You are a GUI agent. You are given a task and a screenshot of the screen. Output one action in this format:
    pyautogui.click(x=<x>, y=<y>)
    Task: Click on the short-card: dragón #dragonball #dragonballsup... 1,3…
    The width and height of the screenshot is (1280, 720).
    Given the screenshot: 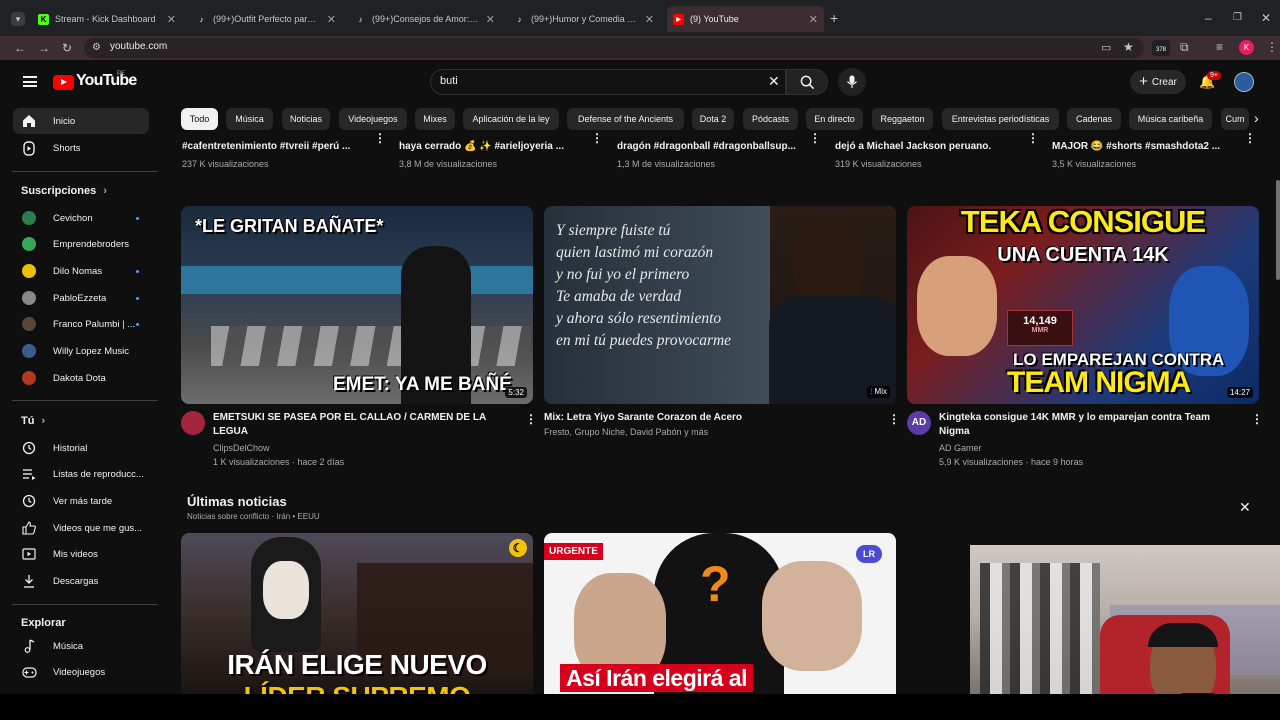 What is the action you would take?
    pyautogui.click(x=709, y=155)
    